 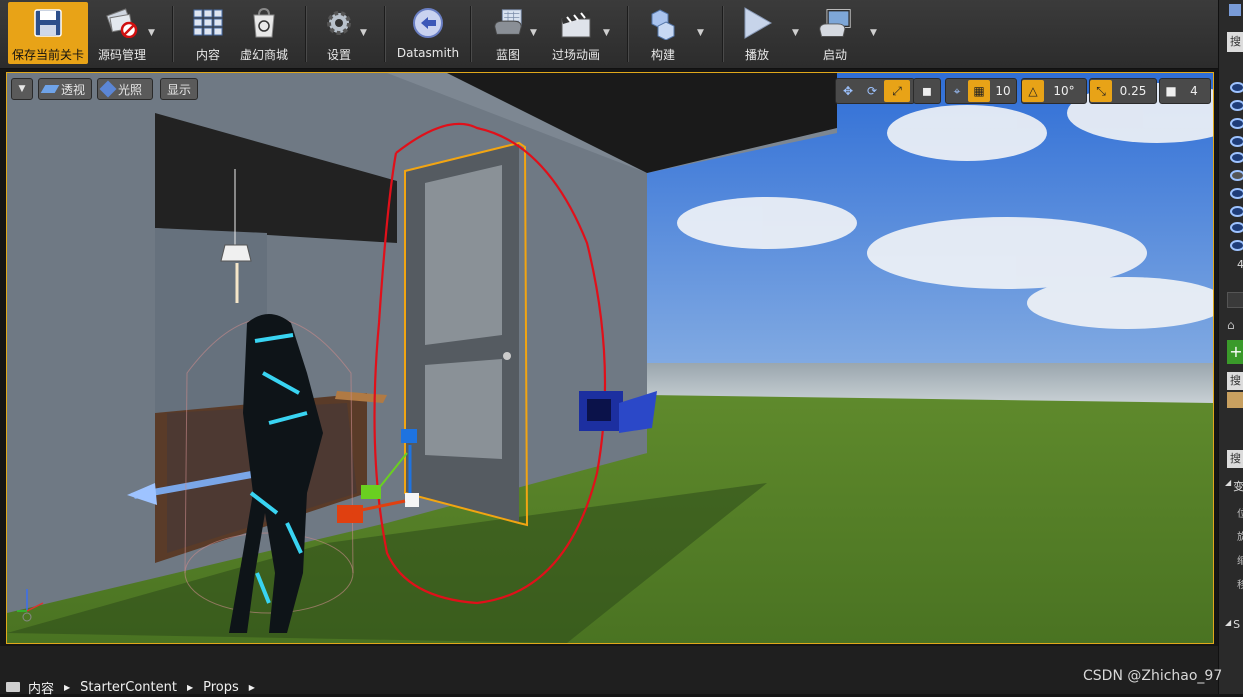 I want to click on marketplace-bag-icon, so click(x=264, y=23).